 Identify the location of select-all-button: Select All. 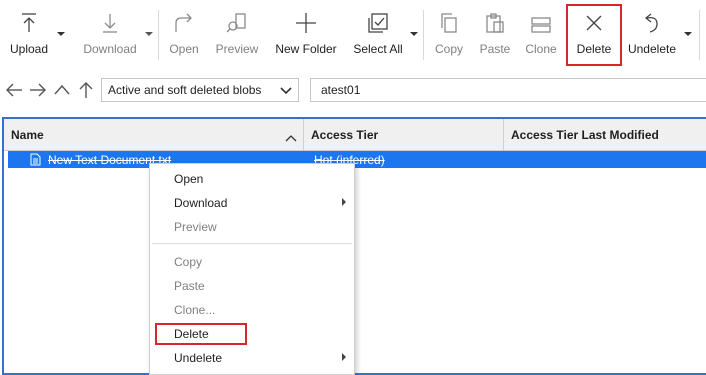
(378, 36).